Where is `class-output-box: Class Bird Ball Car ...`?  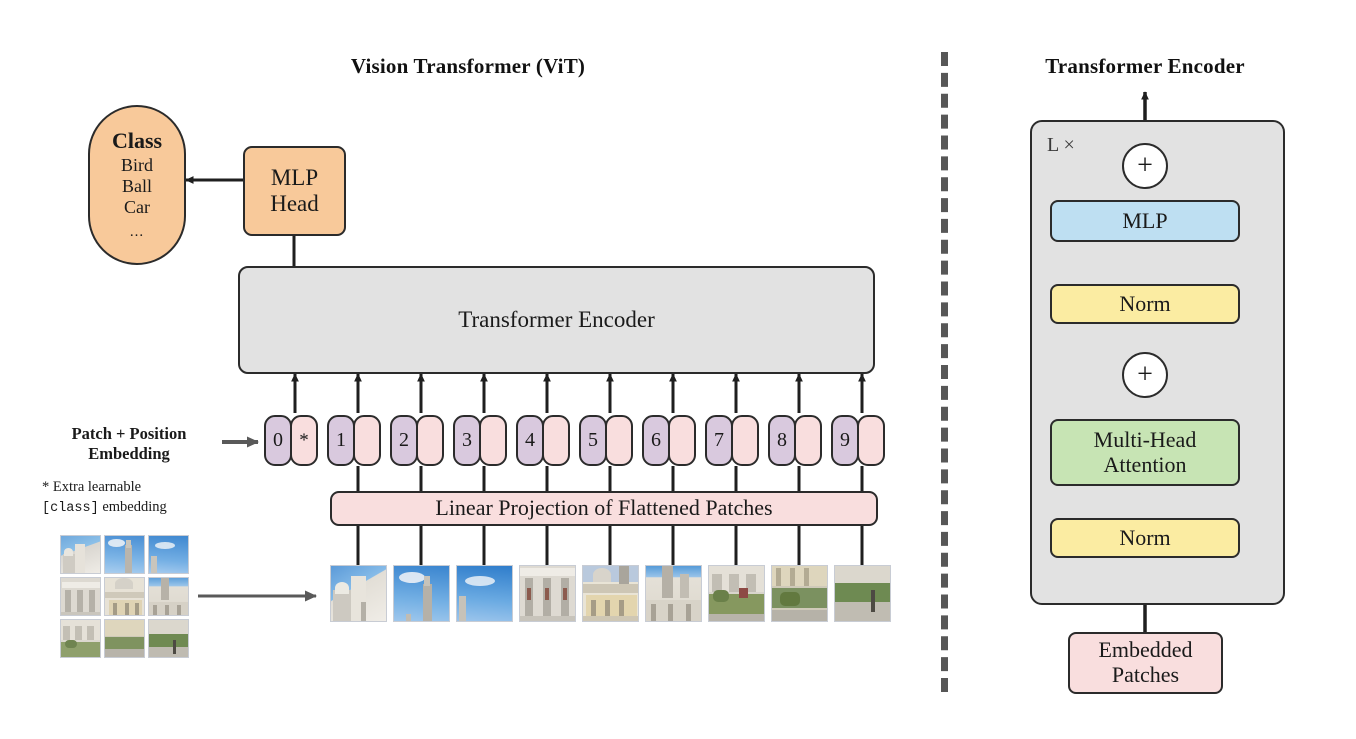 class-output-box: Class Bird Ball Car ... is located at coordinates (137, 185).